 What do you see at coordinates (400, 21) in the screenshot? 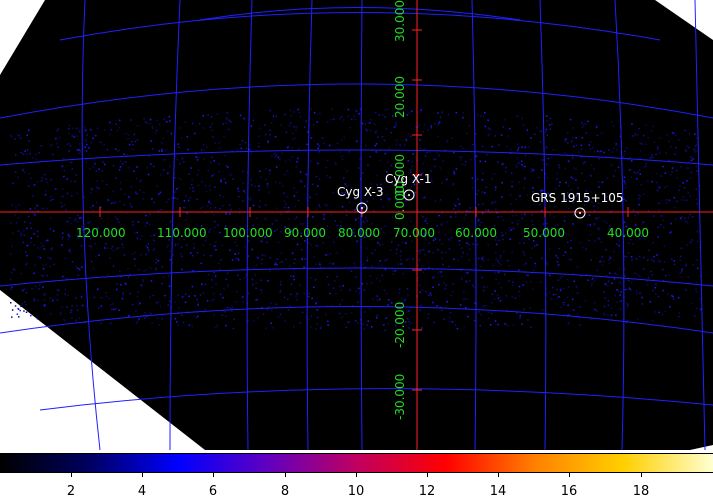
I see `lat-label: 30.000` at bounding box center [400, 21].